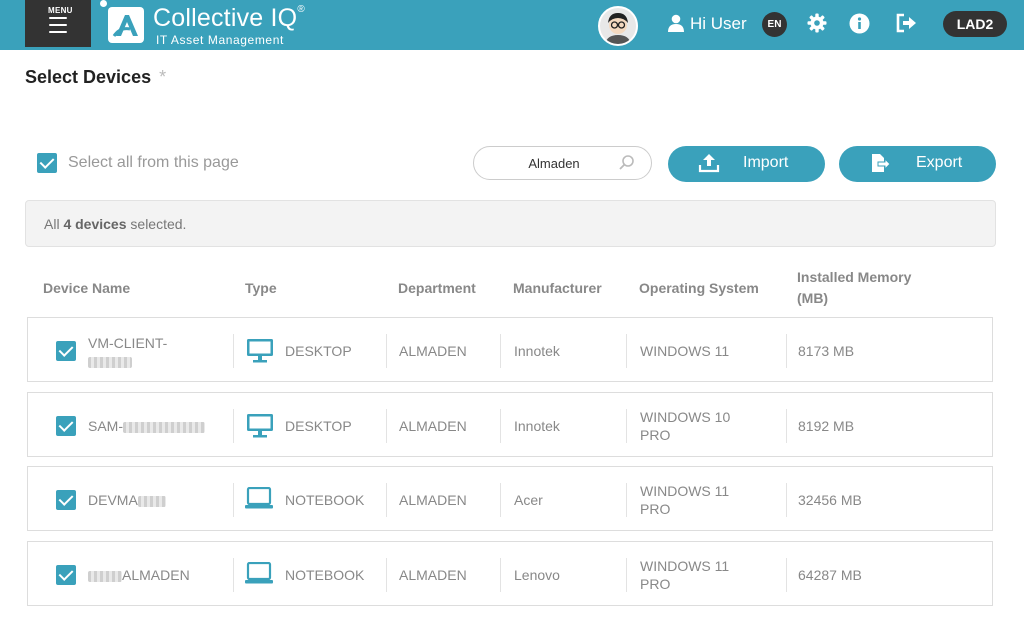  Describe the element at coordinates (220, 40) in the screenshot. I see `brand-tagline: IT Asset Management` at that location.